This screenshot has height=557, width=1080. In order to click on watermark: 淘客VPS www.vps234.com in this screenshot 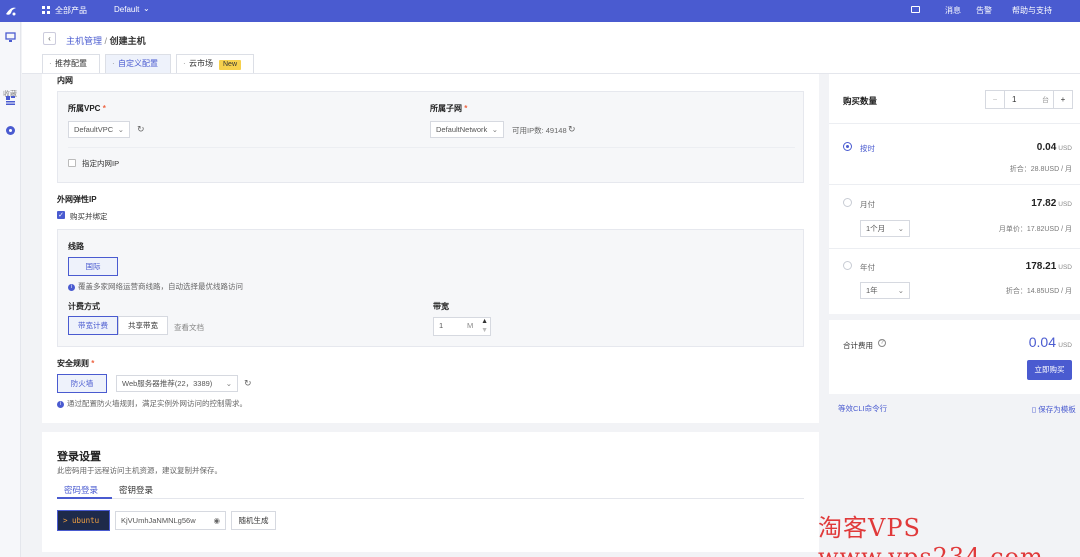, I will do `click(931, 535)`.